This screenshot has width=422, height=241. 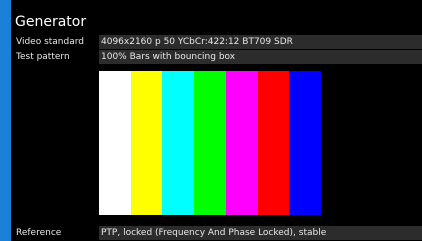 I want to click on test-pattern-row: Test pattern 100% Bars with bouncing box, so click(x=216, y=57).